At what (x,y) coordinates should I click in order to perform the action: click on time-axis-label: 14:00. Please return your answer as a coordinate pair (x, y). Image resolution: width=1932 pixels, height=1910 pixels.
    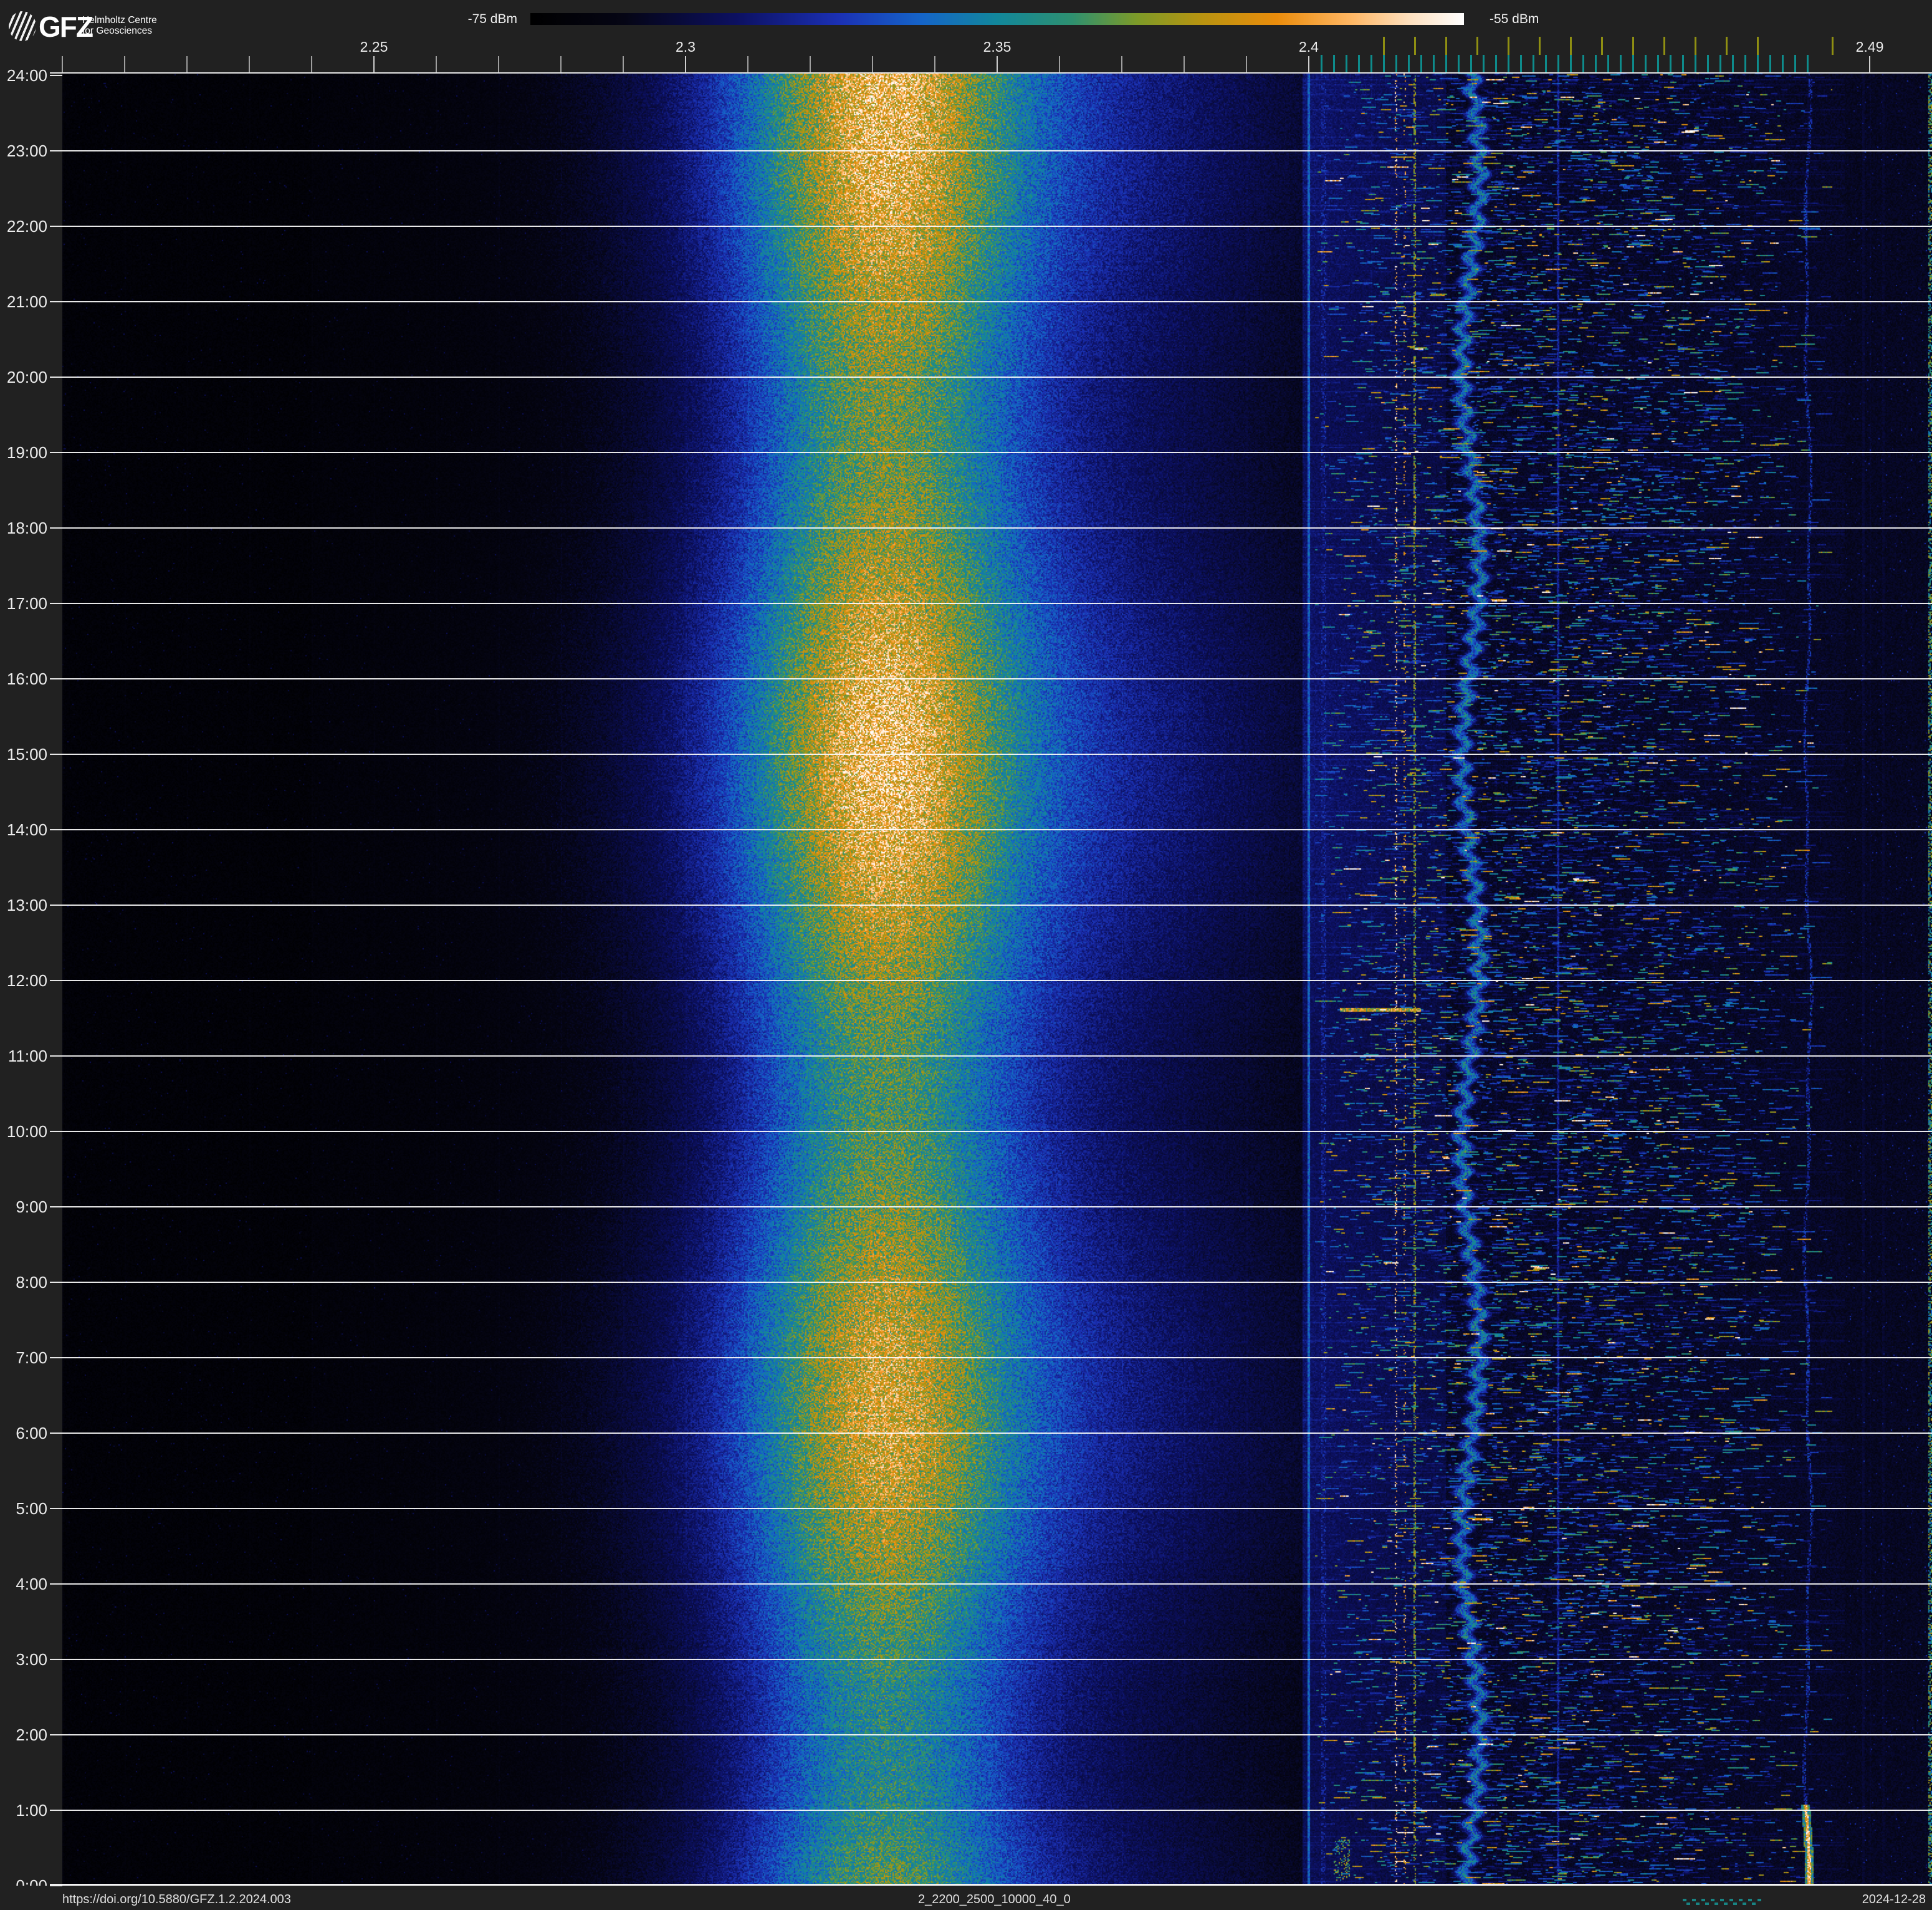
    Looking at the image, I should click on (26, 829).